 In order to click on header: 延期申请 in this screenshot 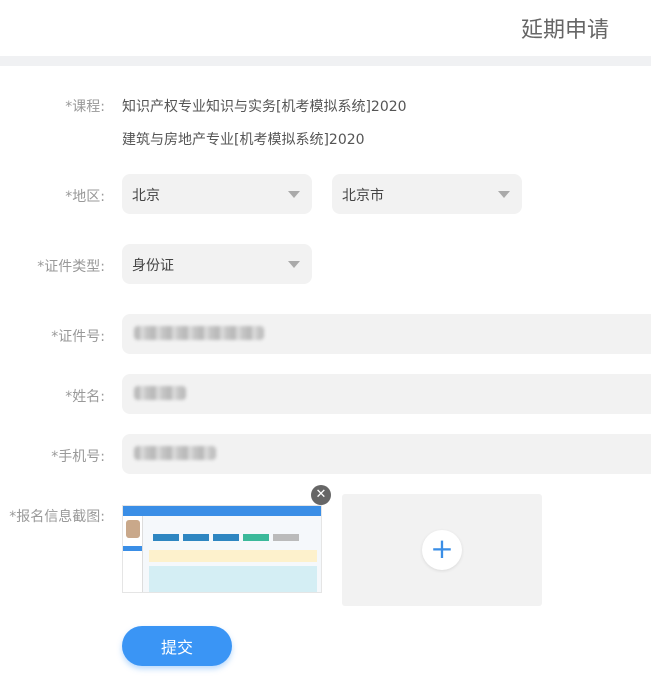, I will do `click(325, 28)`.